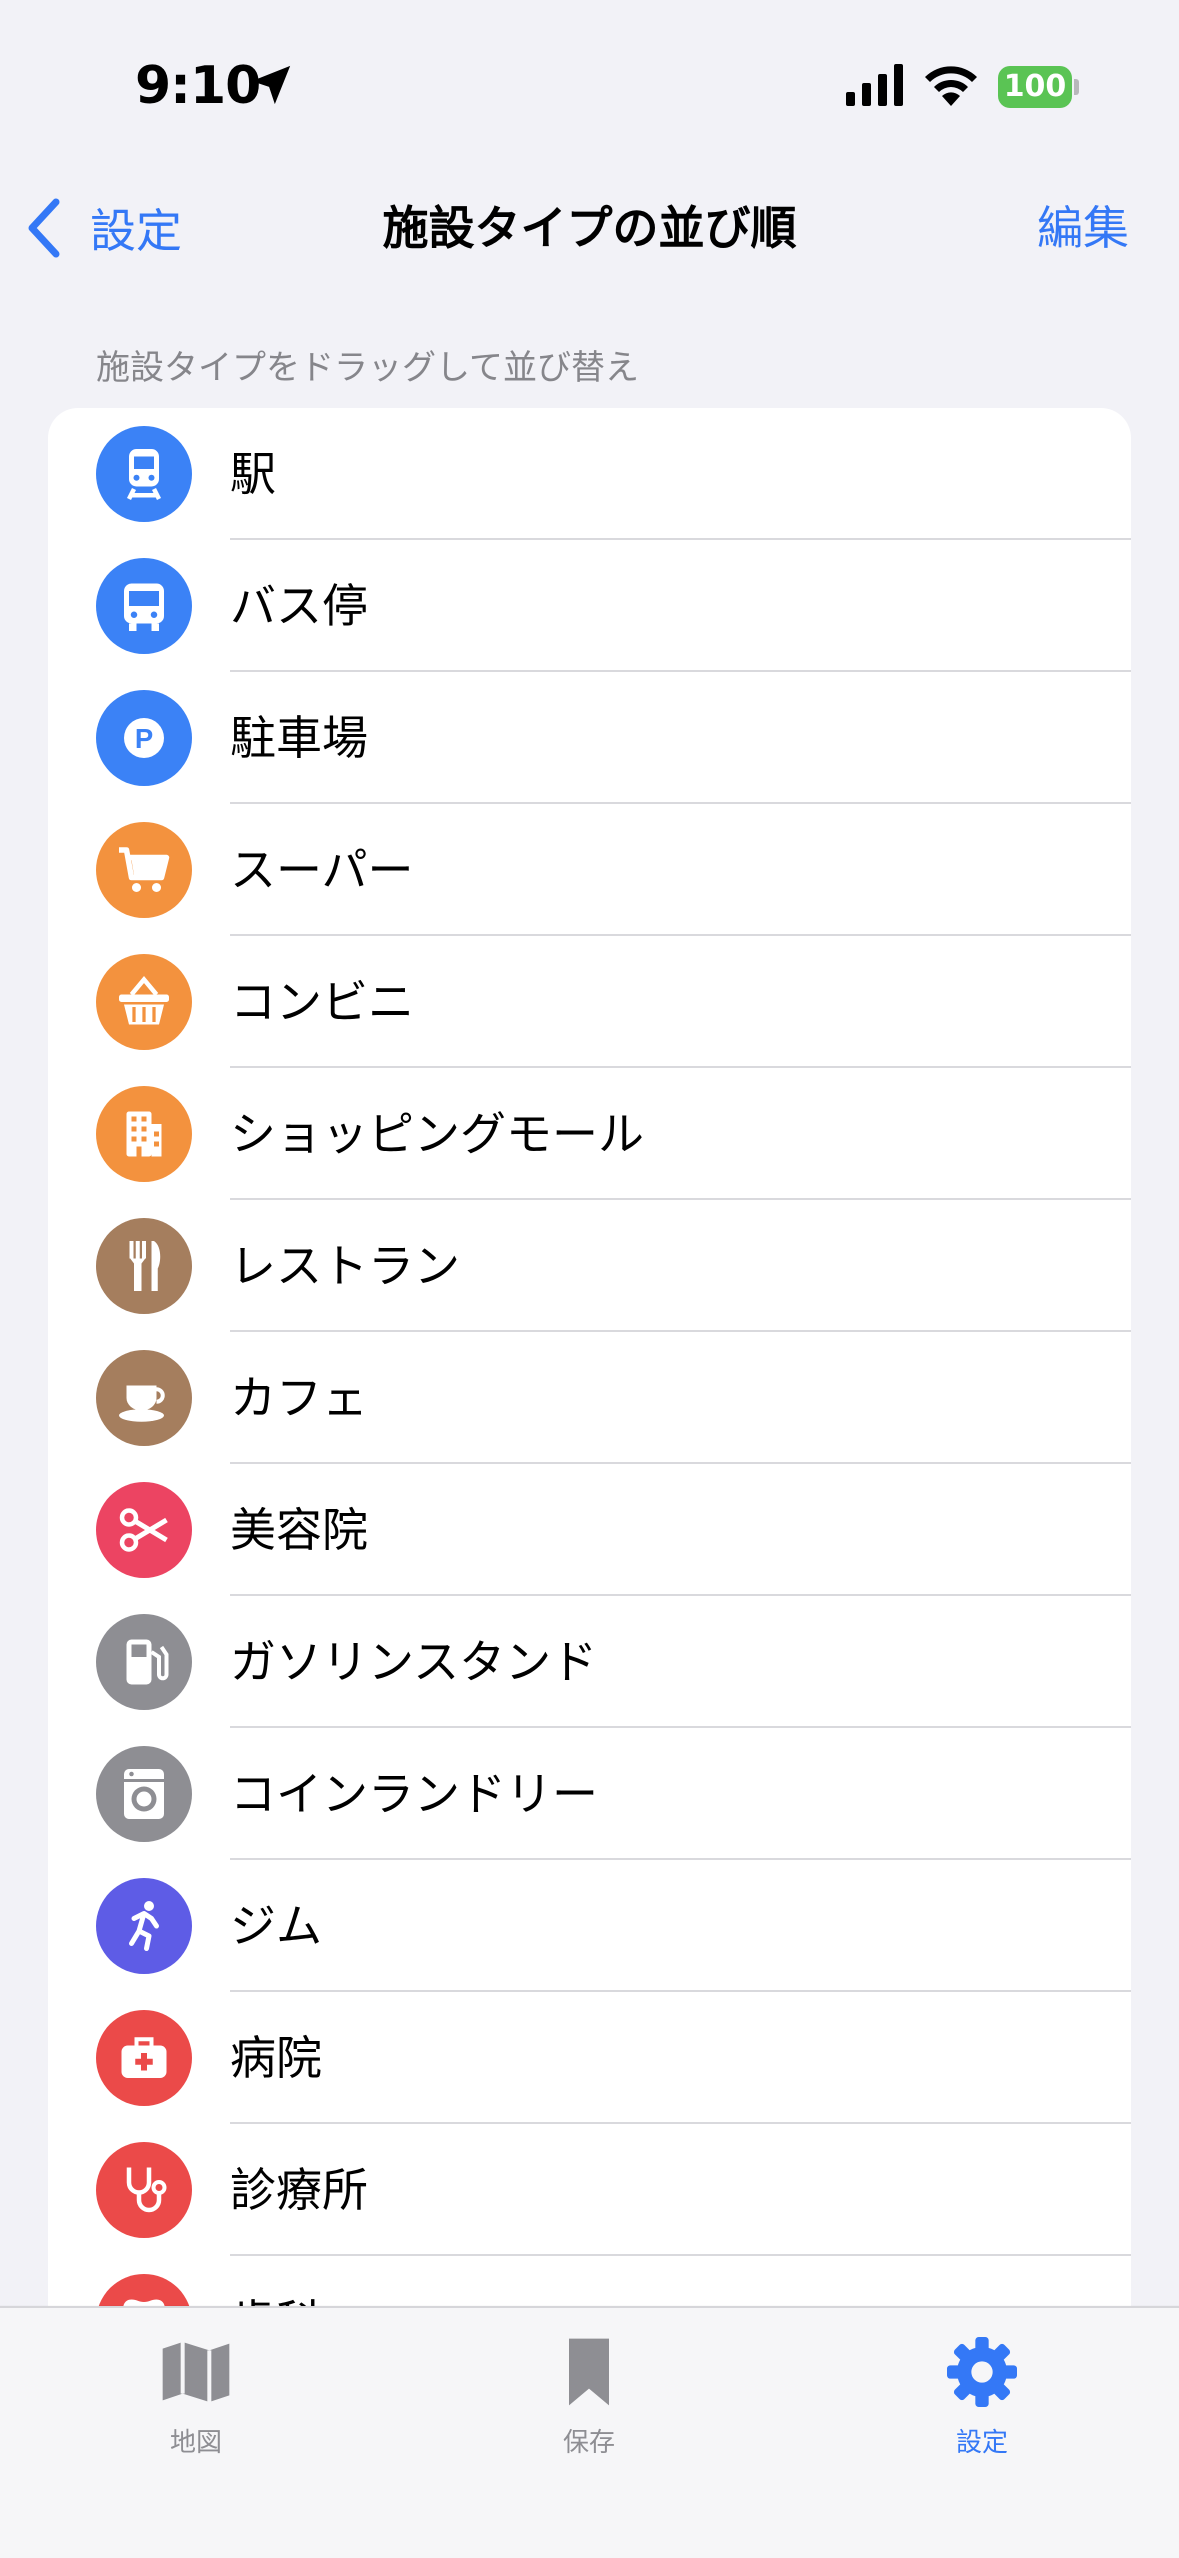 The height and width of the screenshot is (2558, 1179). What do you see at coordinates (253, 474) in the screenshot?
I see `list-item-label: 駅` at bounding box center [253, 474].